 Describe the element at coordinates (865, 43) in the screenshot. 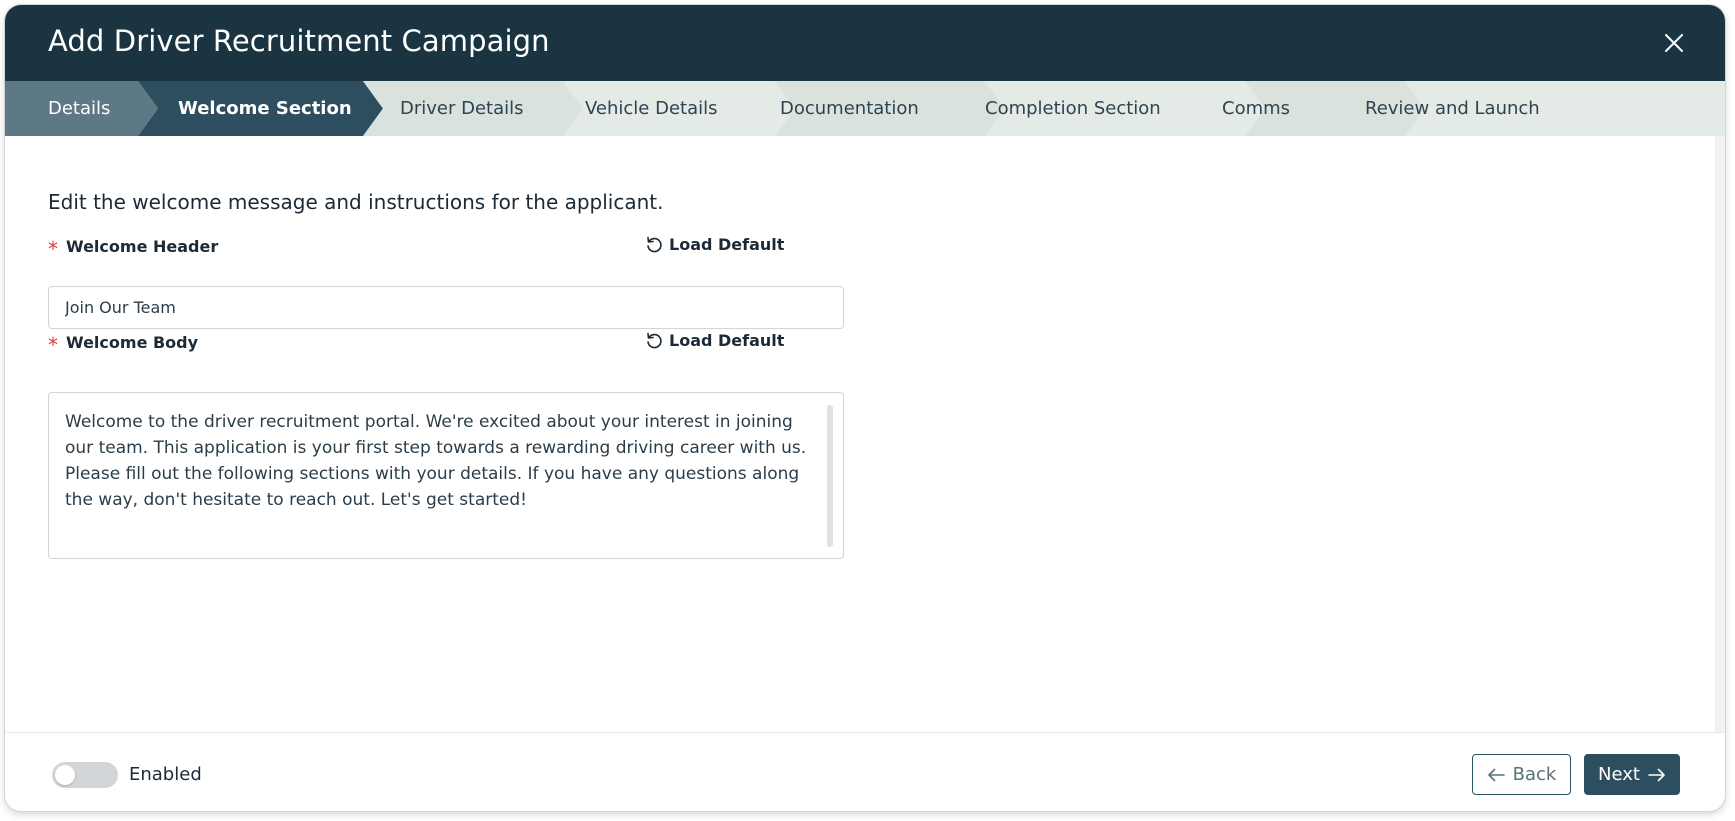

I see `modal-header: Add Driver Recruitment Campaign` at that location.